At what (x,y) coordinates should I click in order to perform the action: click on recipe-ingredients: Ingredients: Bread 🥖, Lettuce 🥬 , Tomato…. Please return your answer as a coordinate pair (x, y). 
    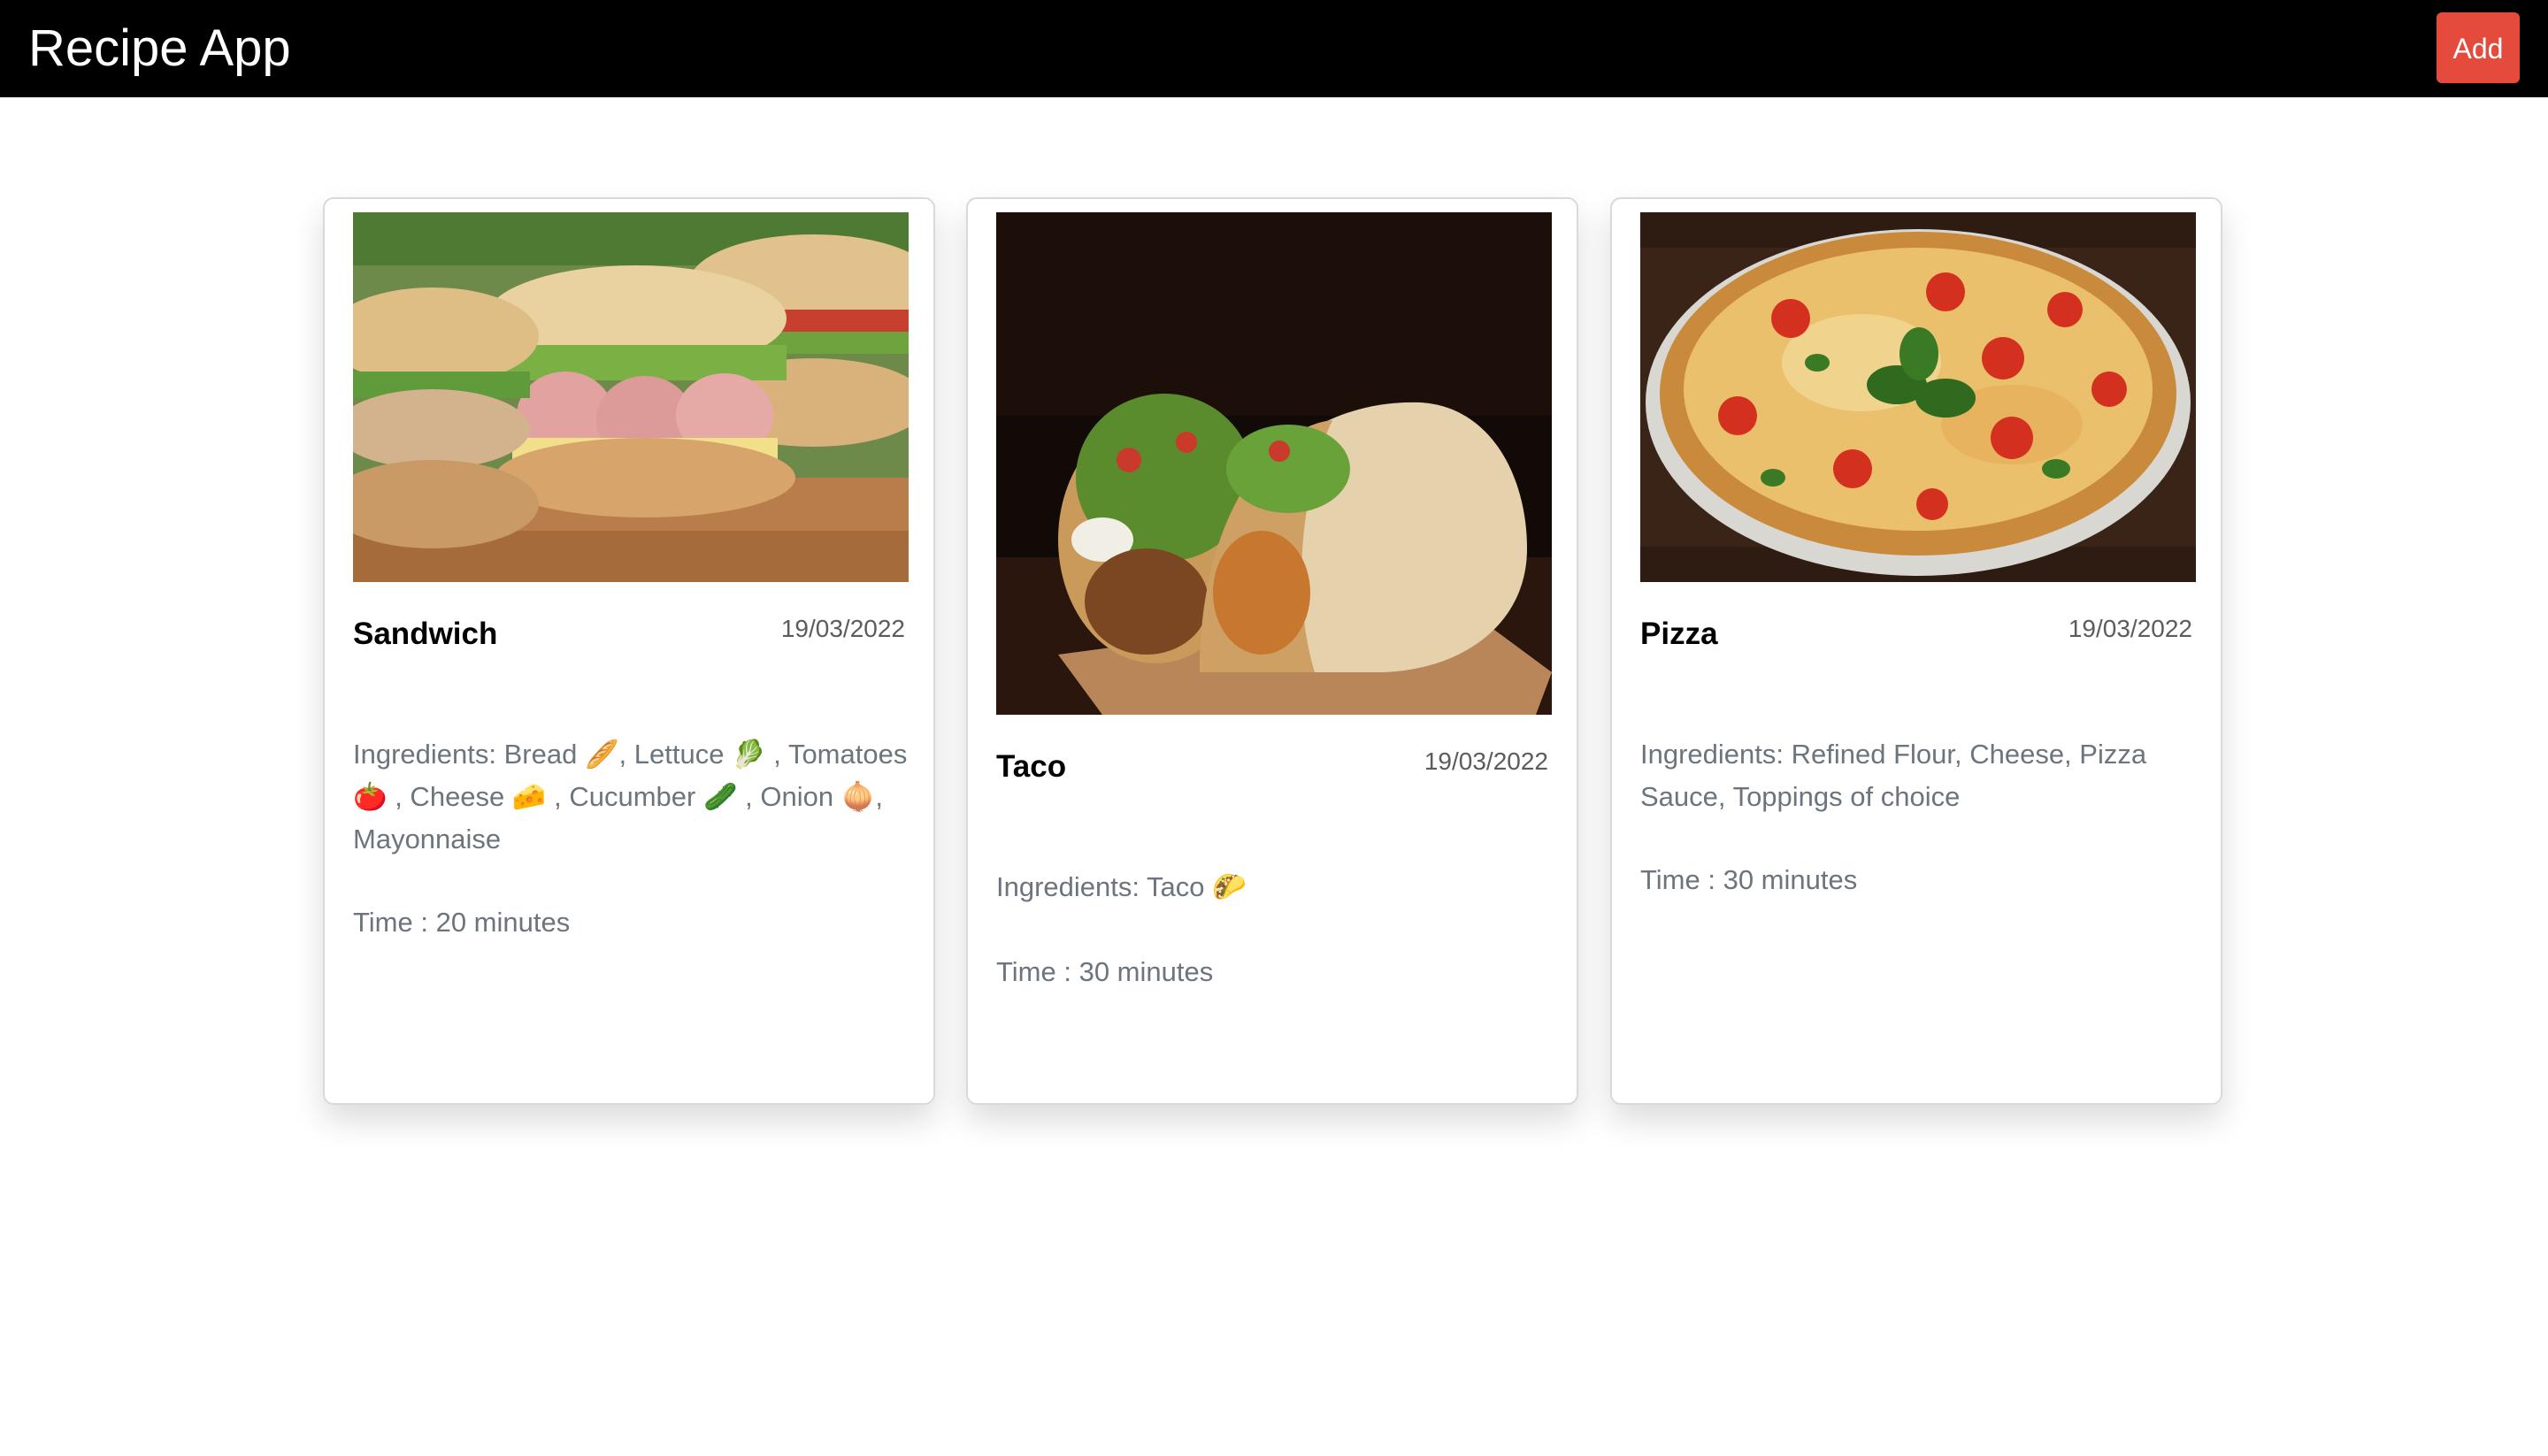
    Looking at the image, I should click on (630, 796).